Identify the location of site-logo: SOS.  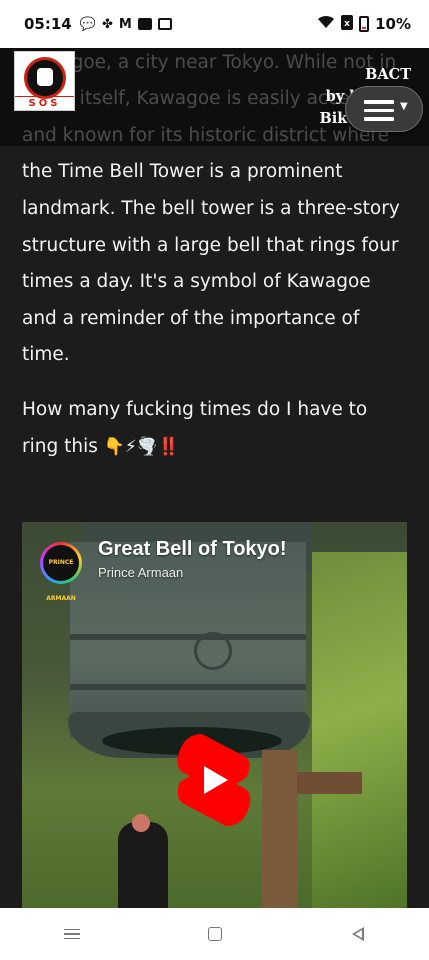
(44, 81).